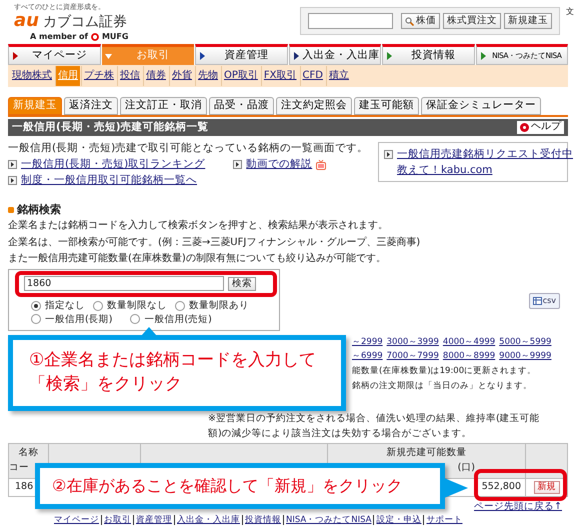 Image resolution: width=576 pixels, height=530 pixels. What do you see at coordinates (312, 76) in the screenshot?
I see `sub-nav-link: CFD` at bounding box center [312, 76].